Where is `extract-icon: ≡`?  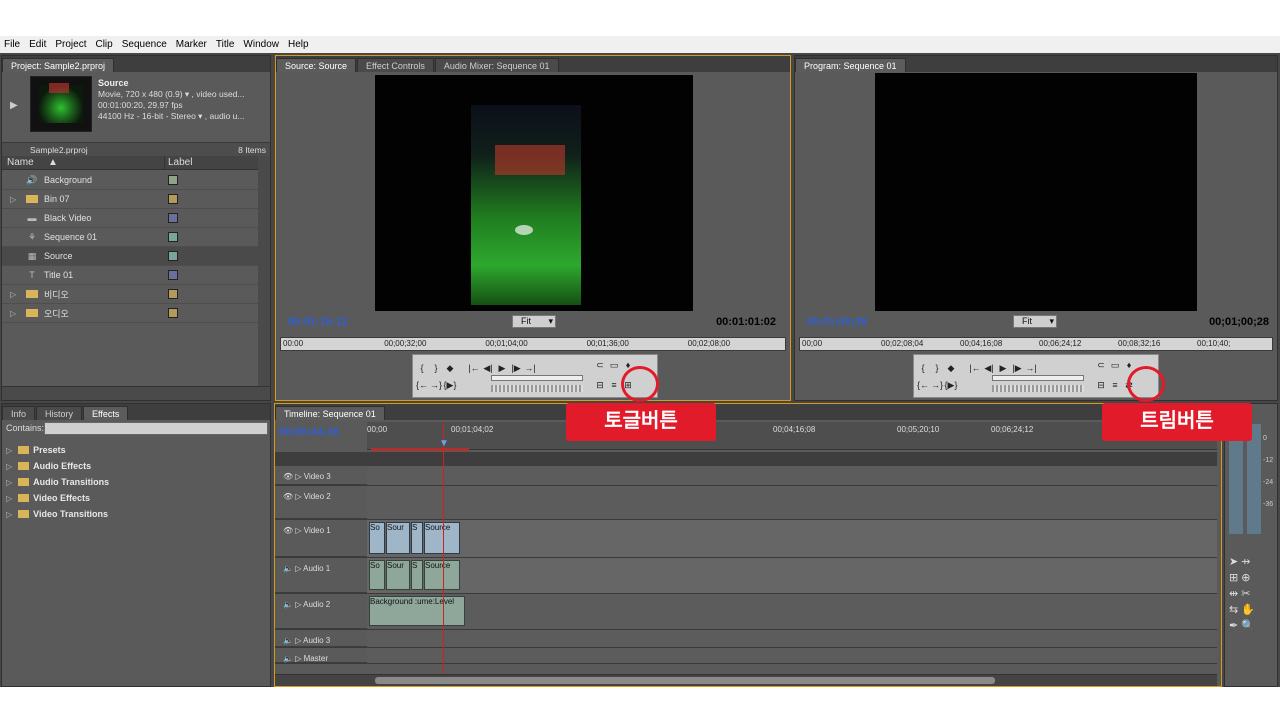
extract-icon: ≡ is located at coordinates (1115, 385).